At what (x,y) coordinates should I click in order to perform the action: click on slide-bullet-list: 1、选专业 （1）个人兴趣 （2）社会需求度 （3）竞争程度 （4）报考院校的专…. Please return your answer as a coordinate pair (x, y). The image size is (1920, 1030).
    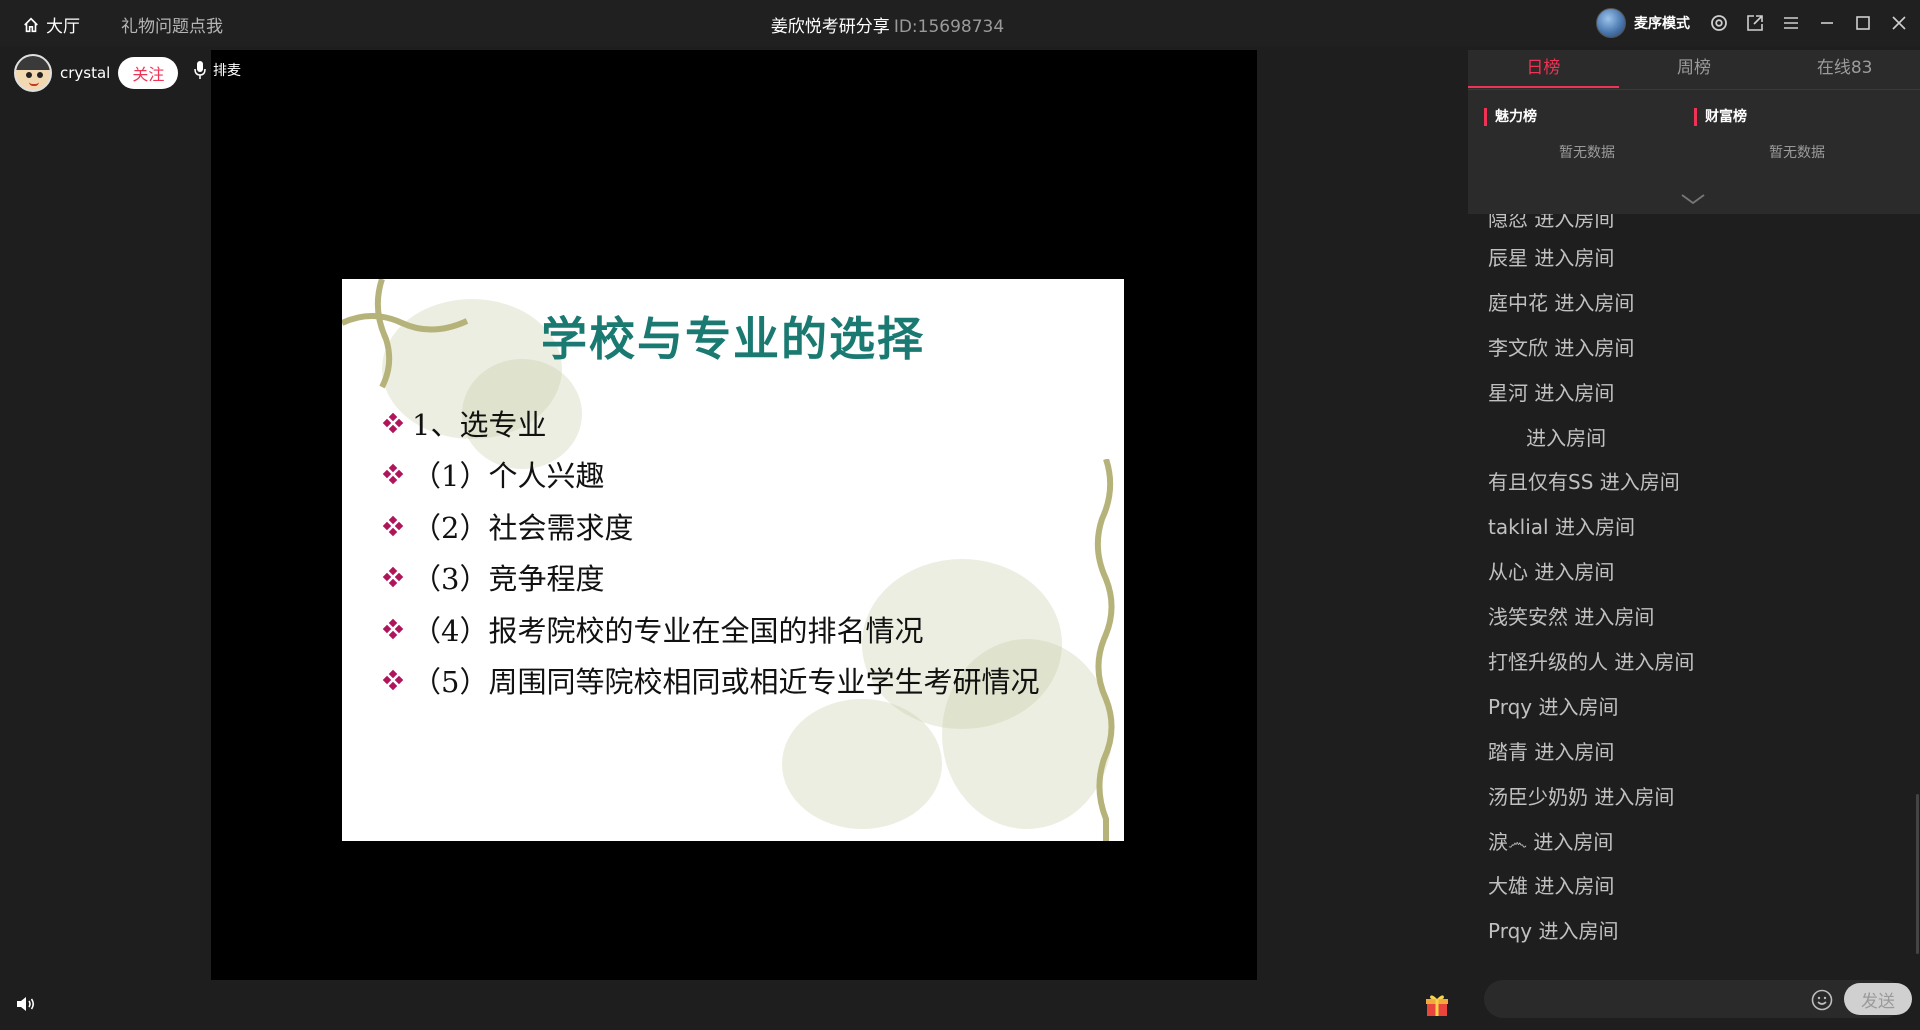
    Looking at the image, I should click on (711, 552).